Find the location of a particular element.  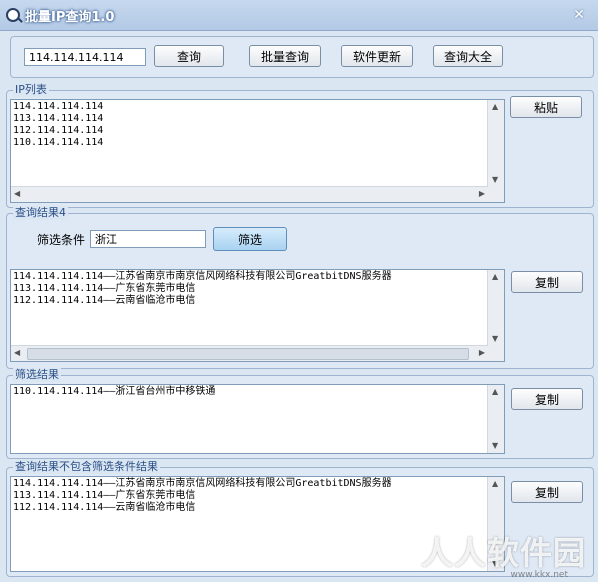

watermark: 人人软件园 is located at coordinates (503, 553).